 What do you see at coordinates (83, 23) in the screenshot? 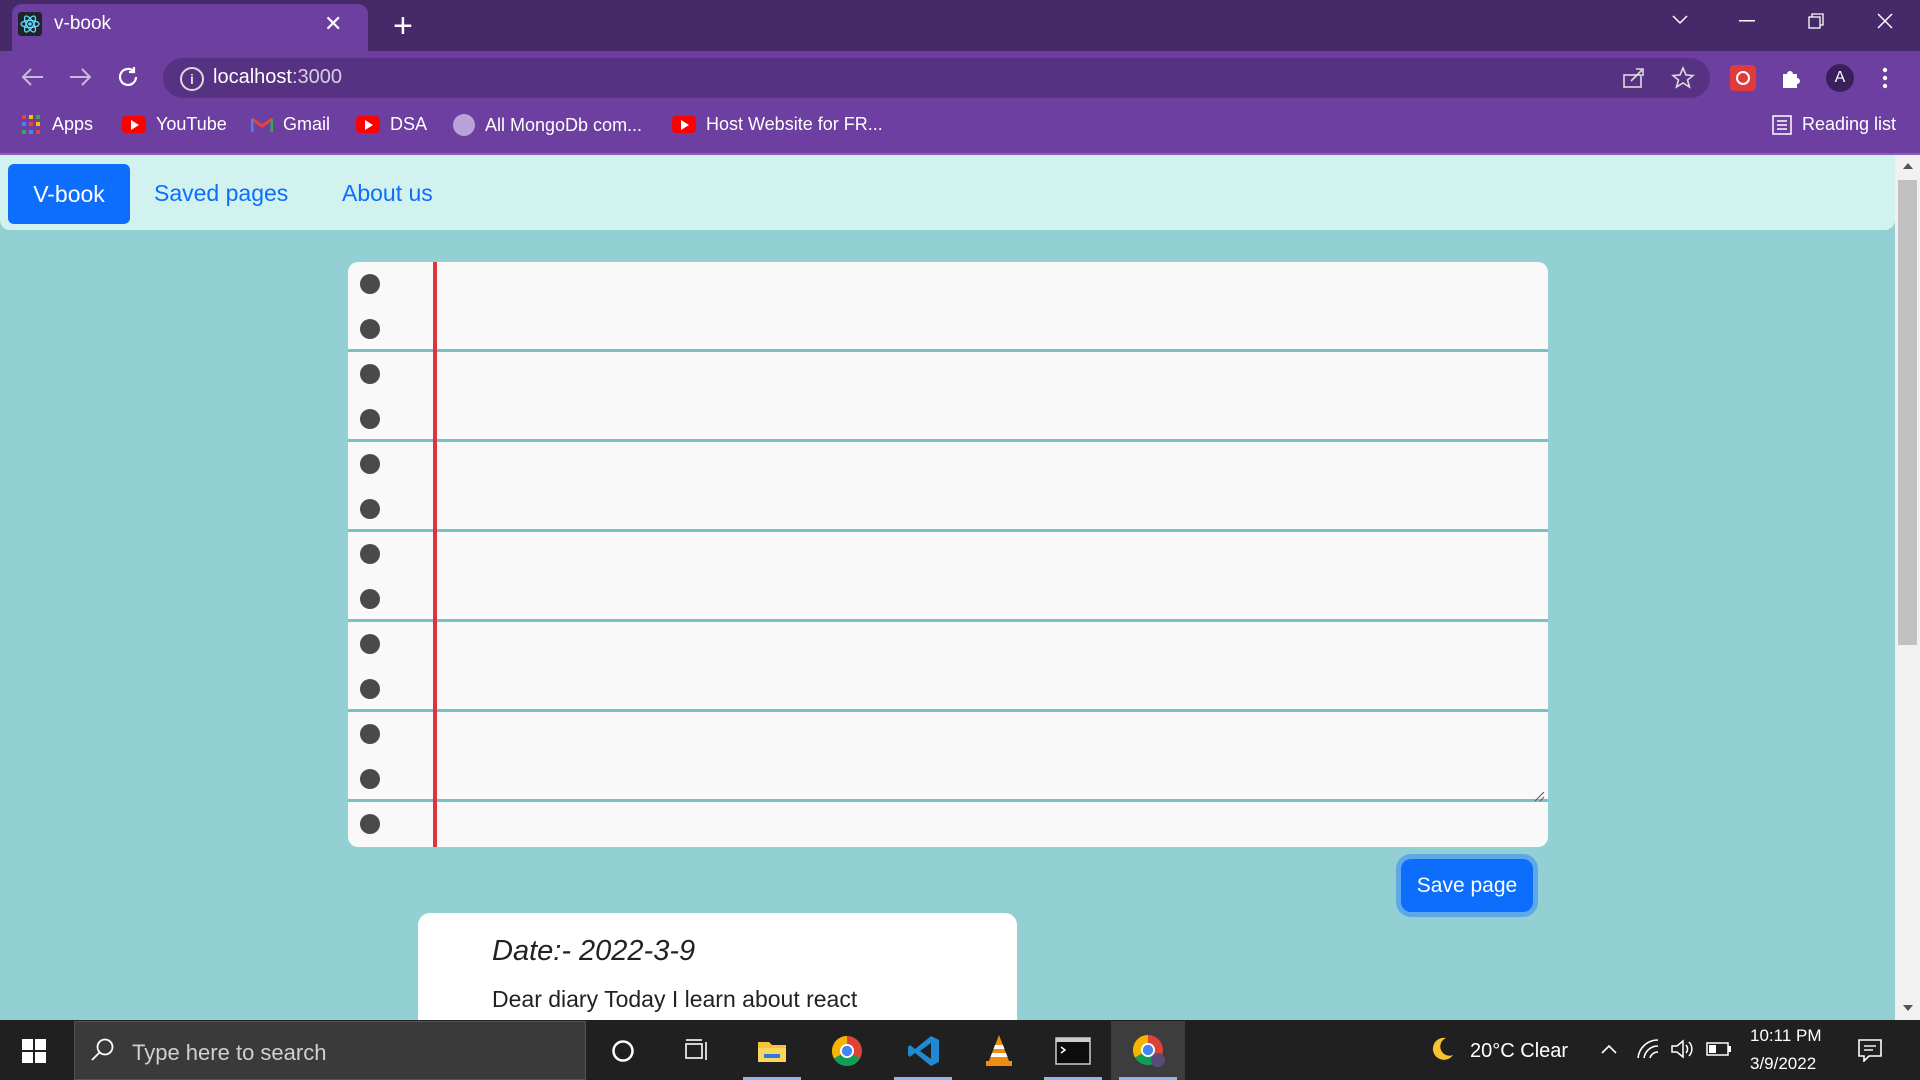
I see `tab-title: v-book` at bounding box center [83, 23].